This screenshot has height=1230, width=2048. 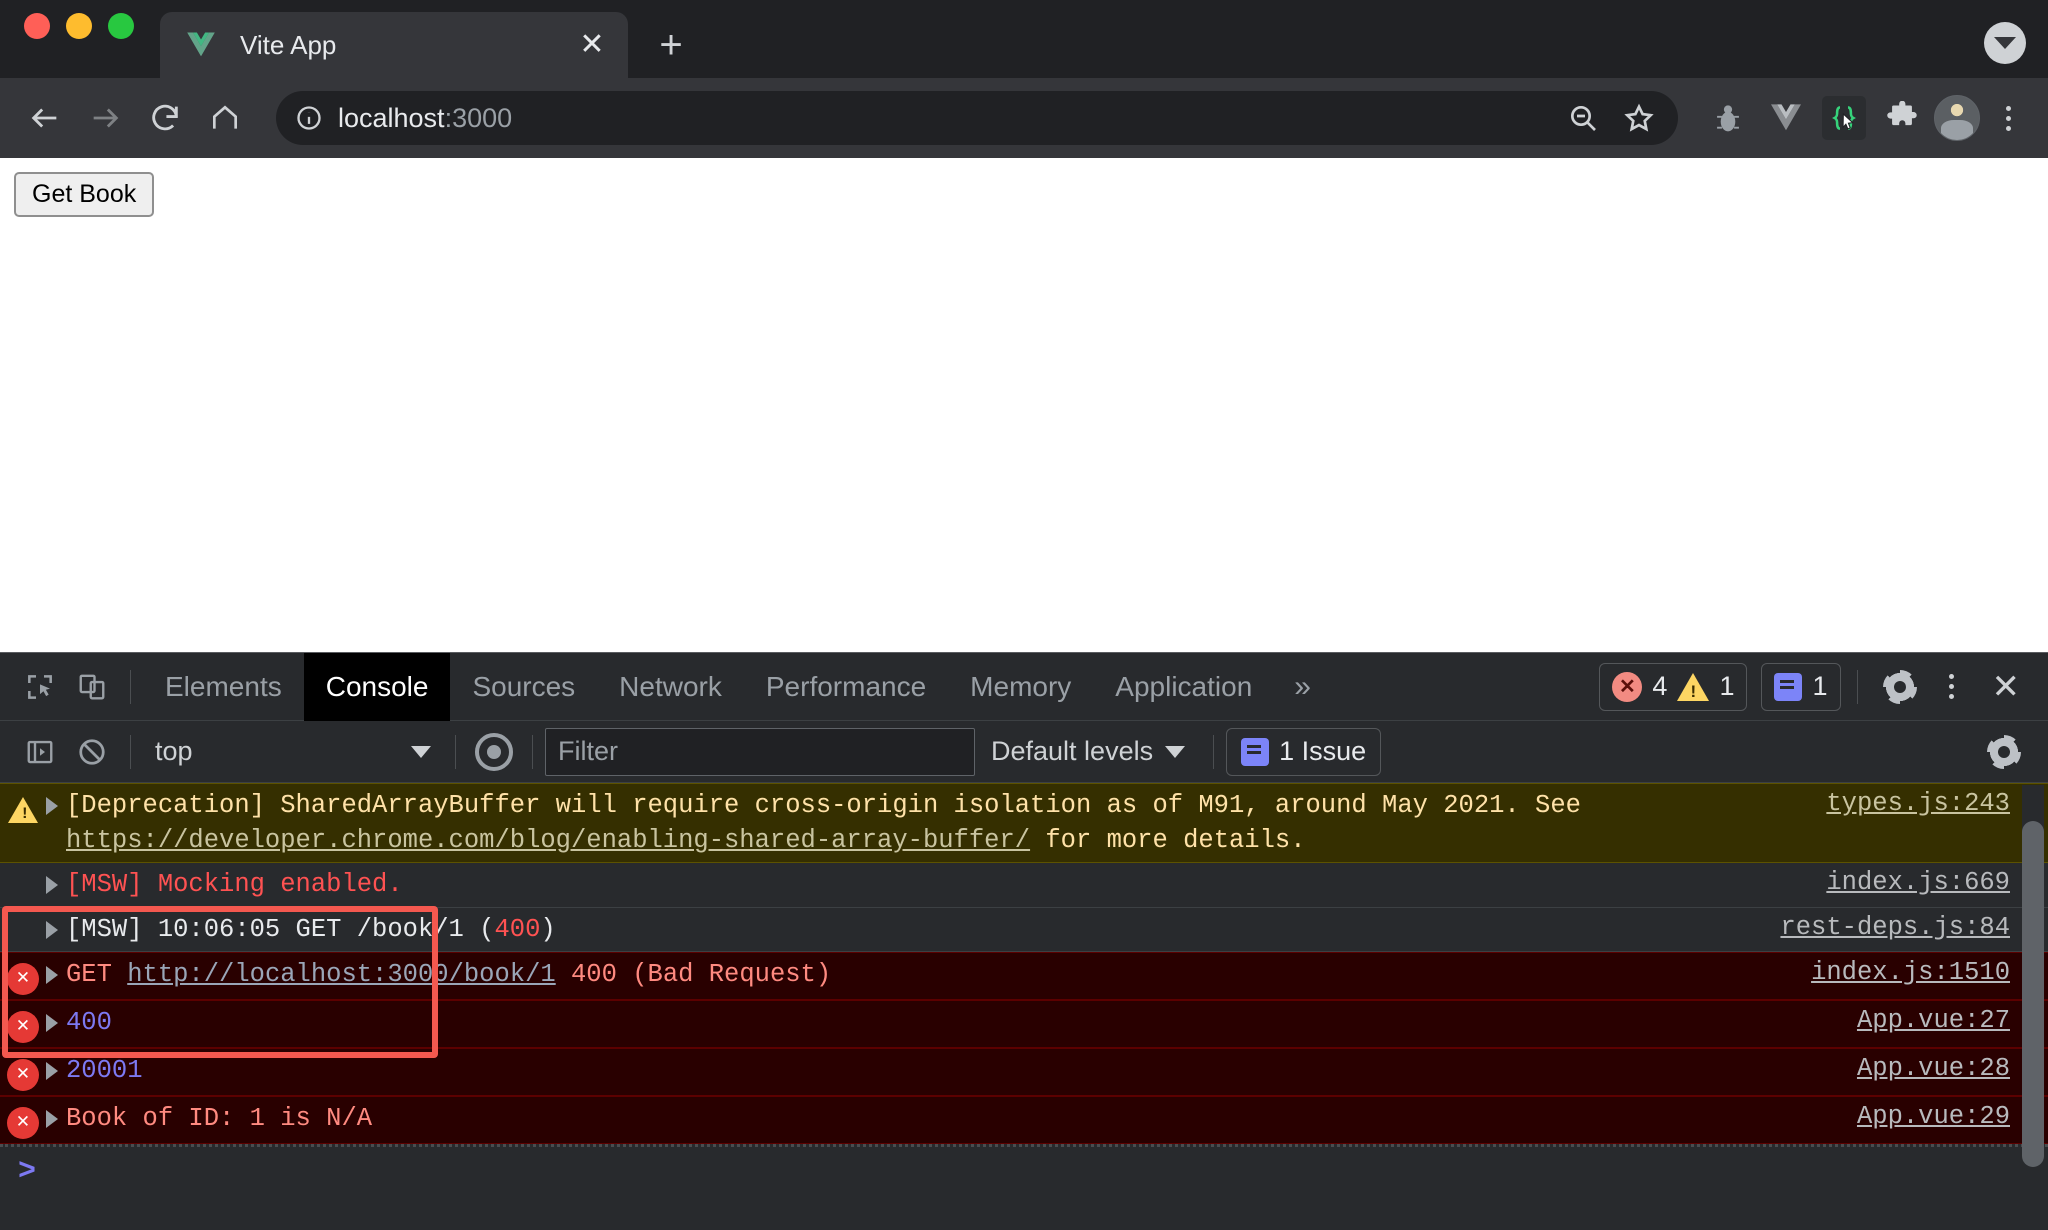 I want to click on source-link: App.vue:28, so click(x=1933, y=1068).